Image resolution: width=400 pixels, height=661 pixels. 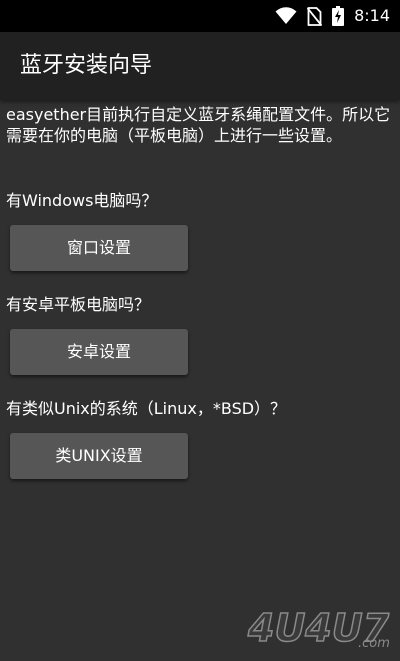 What do you see at coordinates (315, 16) in the screenshot?
I see `no-sim-icon` at bounding box center [315, 16].